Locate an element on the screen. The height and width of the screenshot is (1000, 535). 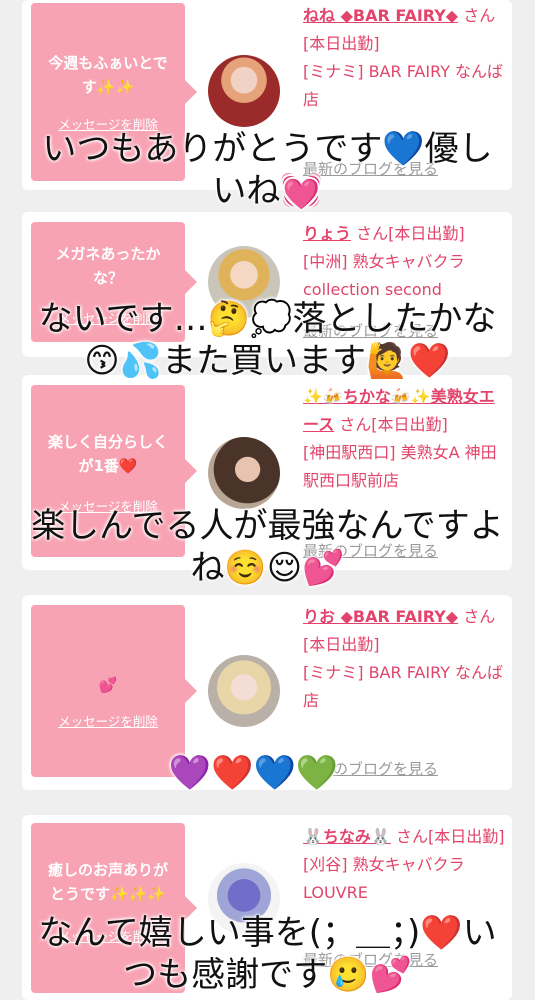
overlay-caption-line: ないです…🤔💭落としたかな is located at coordinates (267, 319).